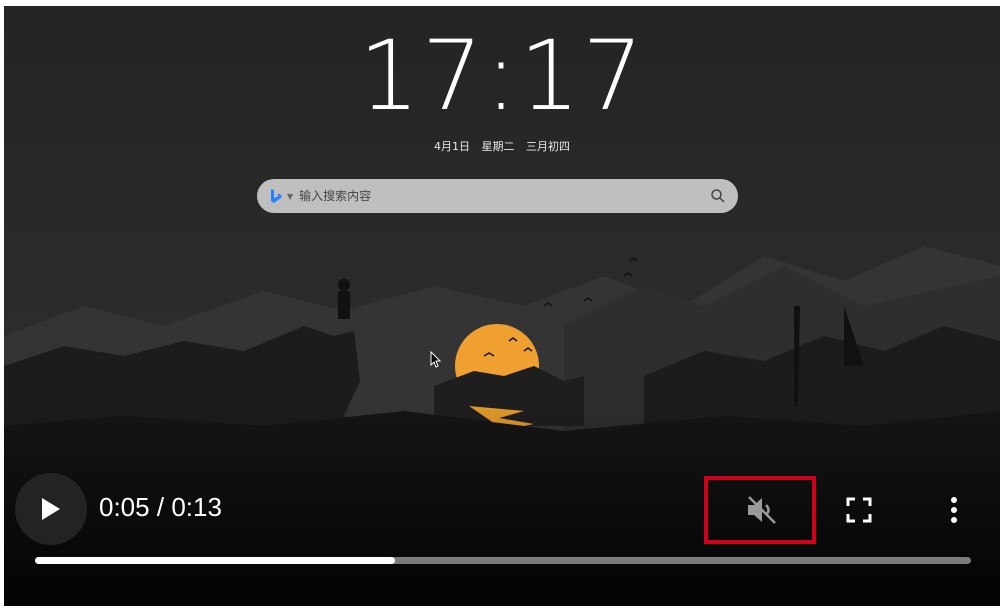  I want to click on volume-muted-icon, so click(762, 510).